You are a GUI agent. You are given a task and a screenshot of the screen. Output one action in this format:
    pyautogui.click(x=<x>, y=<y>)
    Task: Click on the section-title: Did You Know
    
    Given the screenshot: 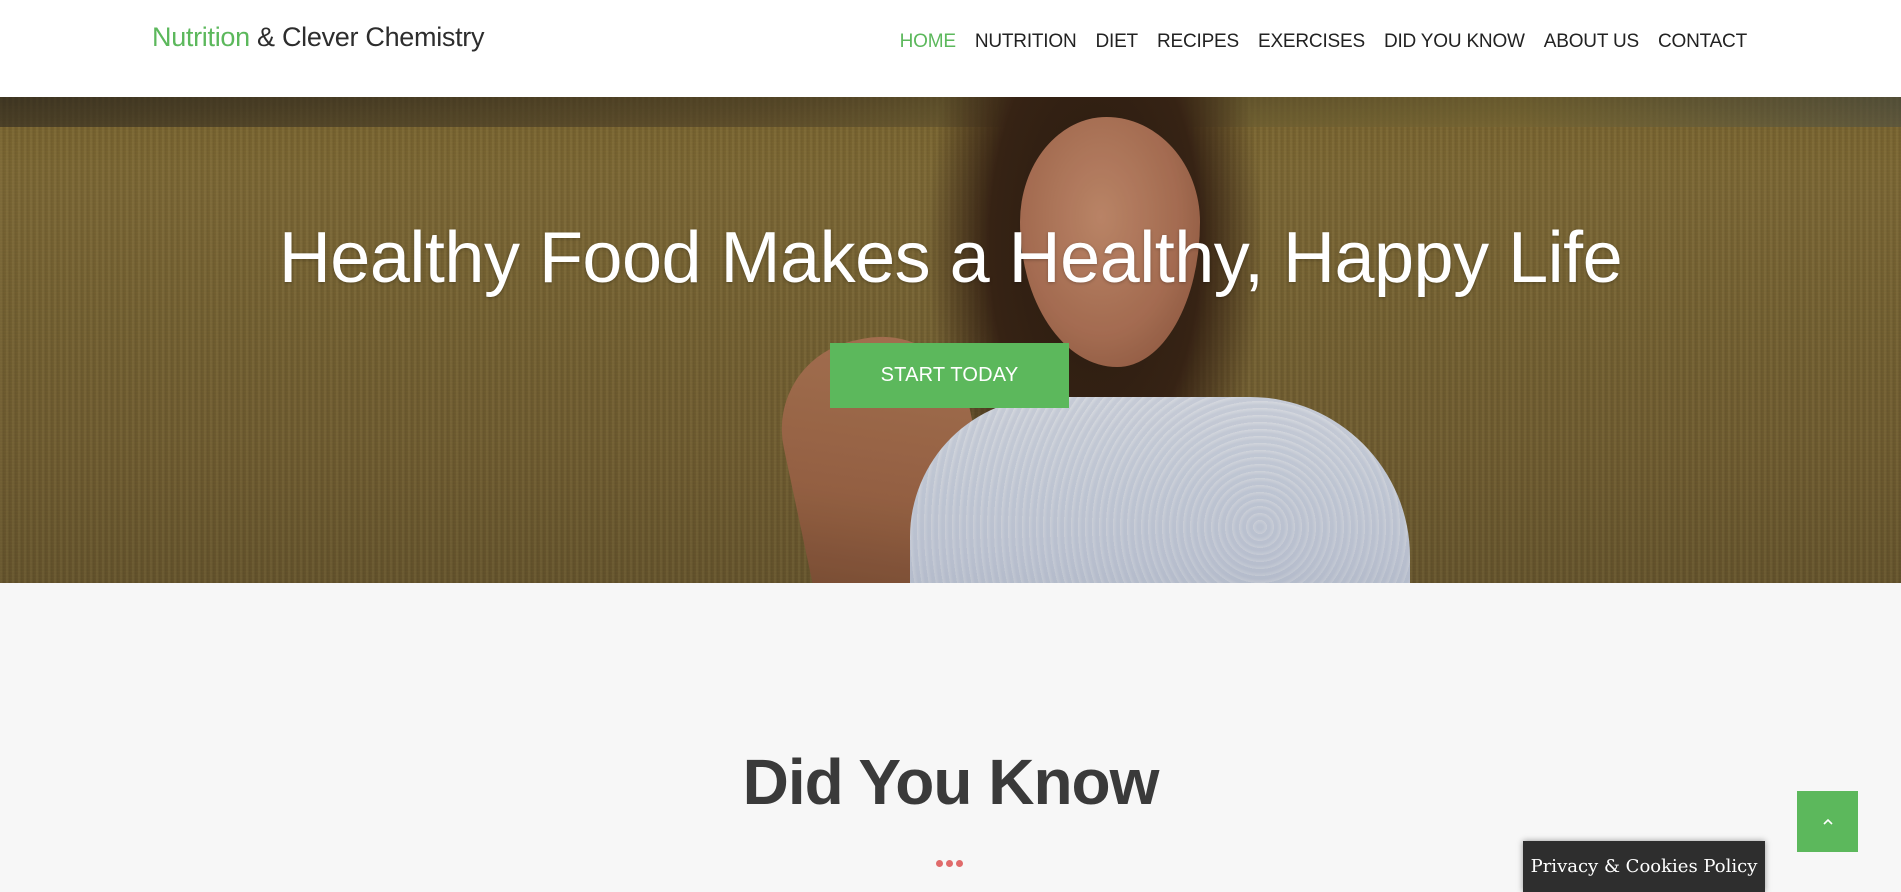 What is the action you would take?
    pyautogui.click(x=951, y=782)
    